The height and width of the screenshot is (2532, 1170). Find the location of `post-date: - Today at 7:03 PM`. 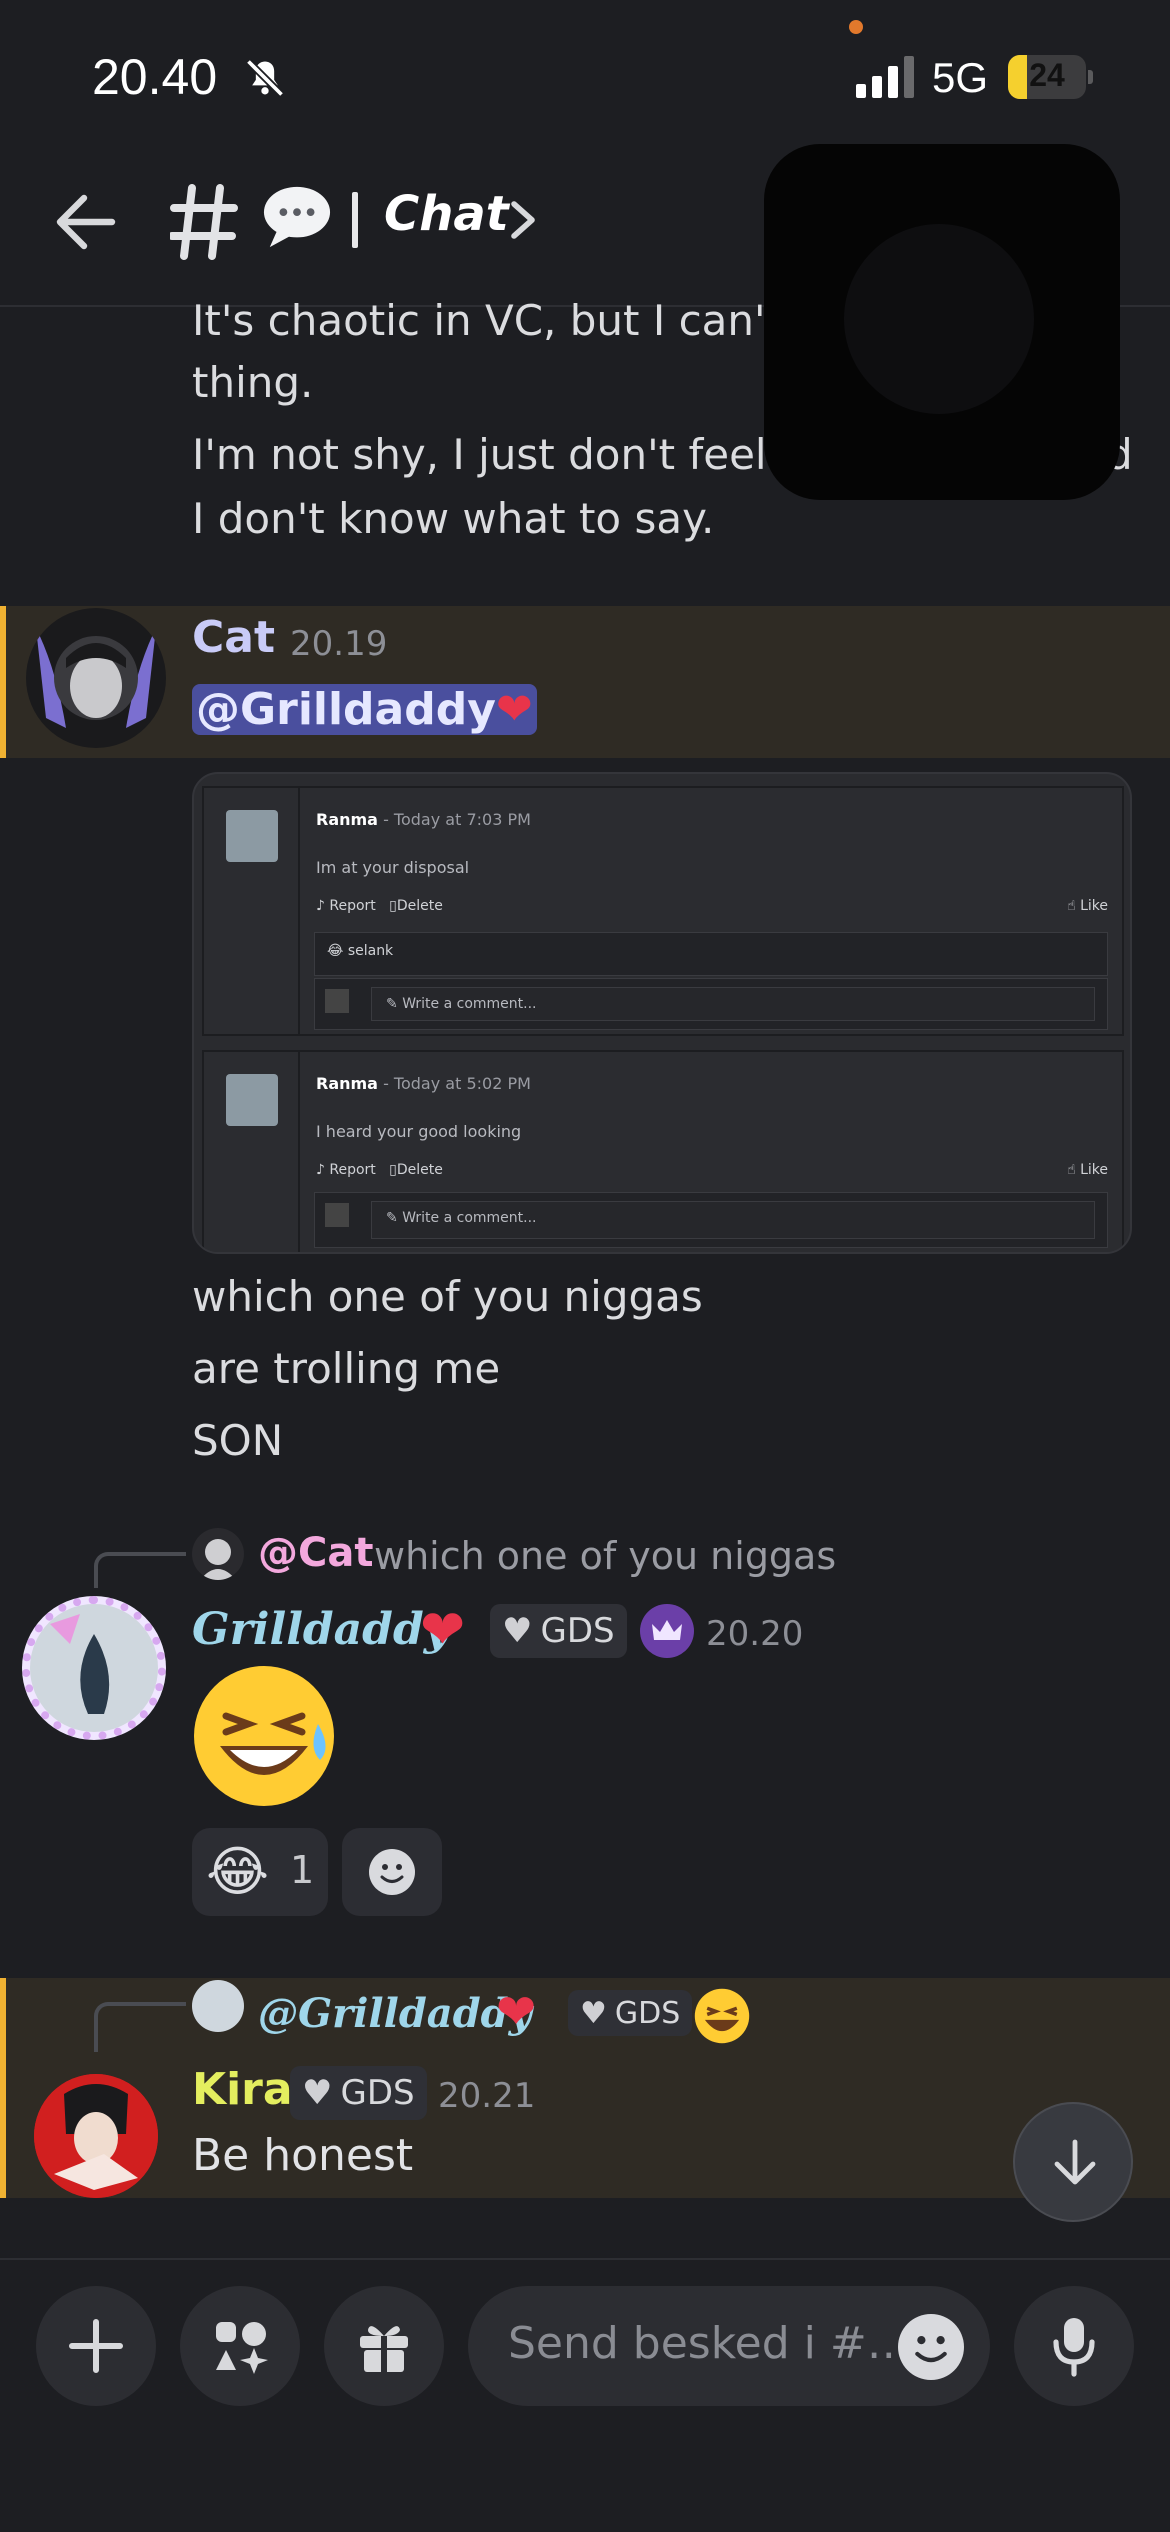

post-date: - Today at 7:03 PM is located at coordinates (454, 819).